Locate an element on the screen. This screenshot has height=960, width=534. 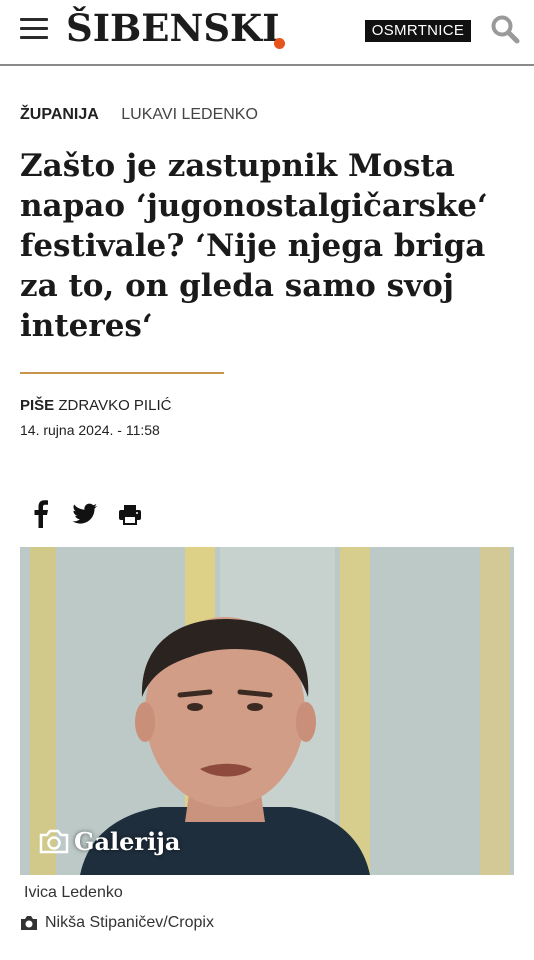
twitter-icon is located at coordinates (85, 514).